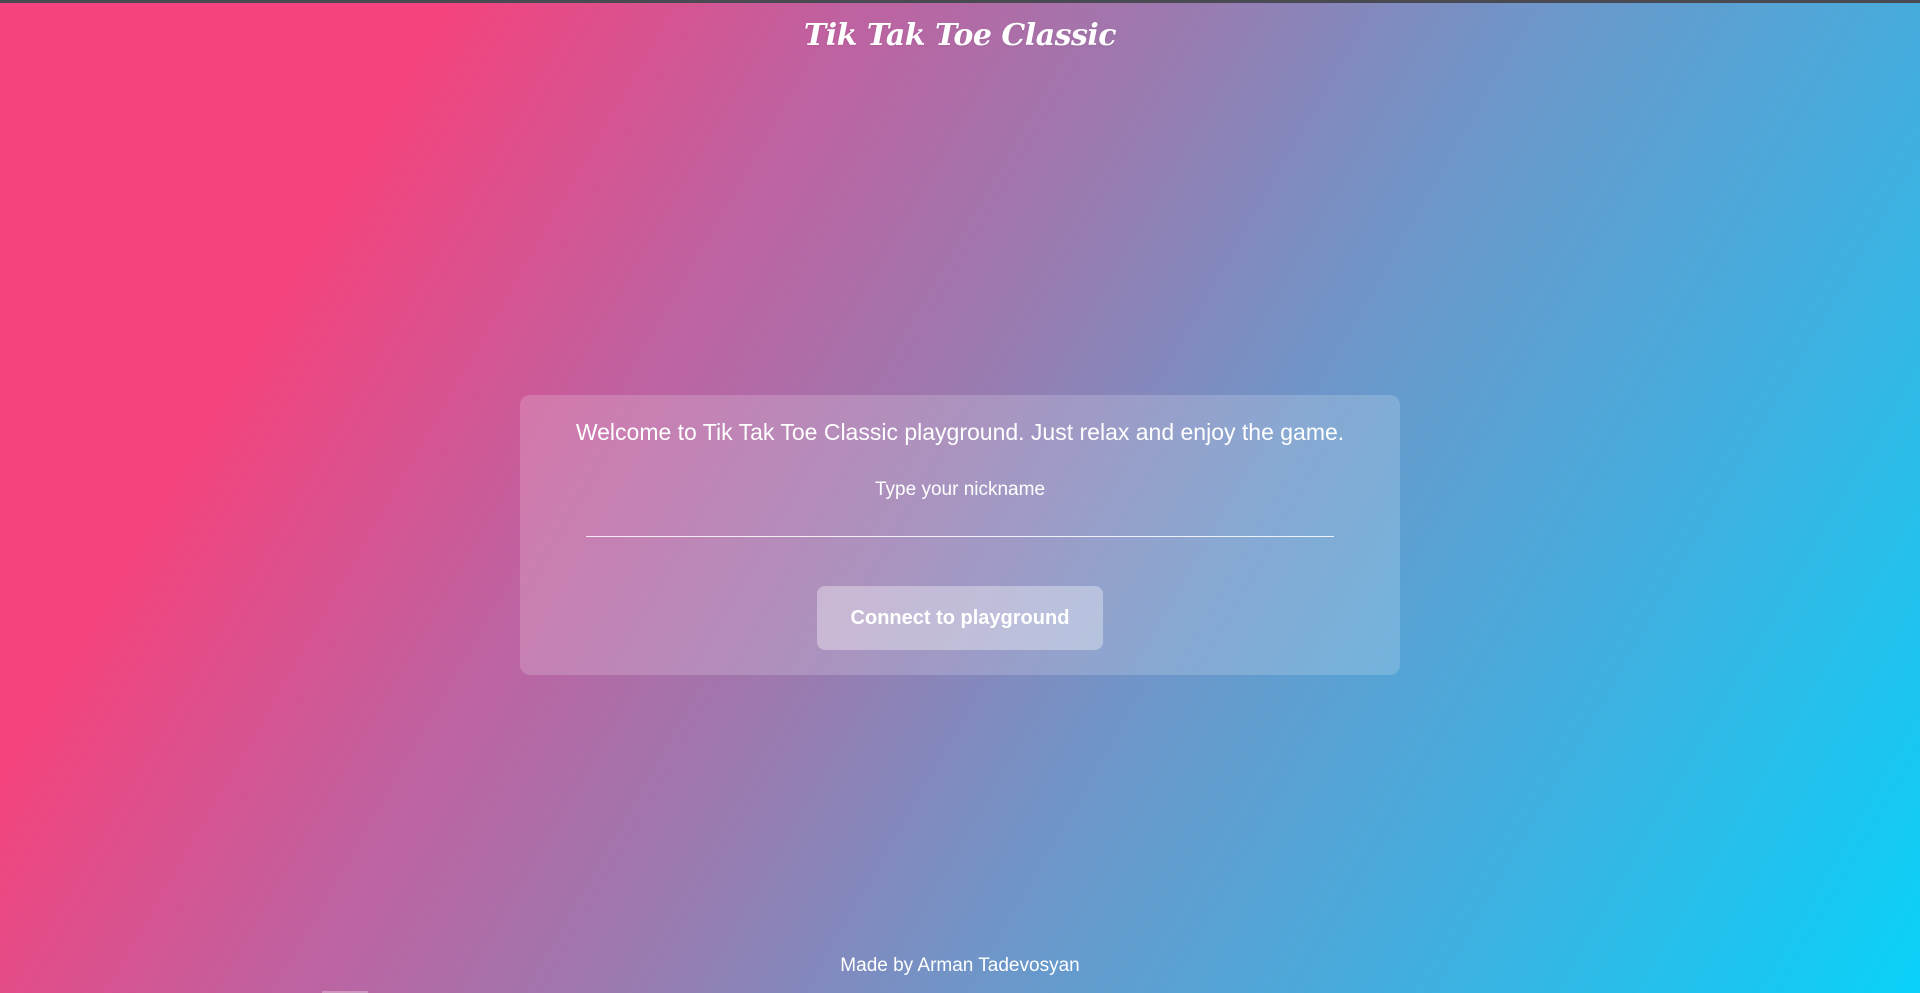  Describe the element at coordinates (960, 1) in the screenshot. I see `browser-top-edge` at that location.